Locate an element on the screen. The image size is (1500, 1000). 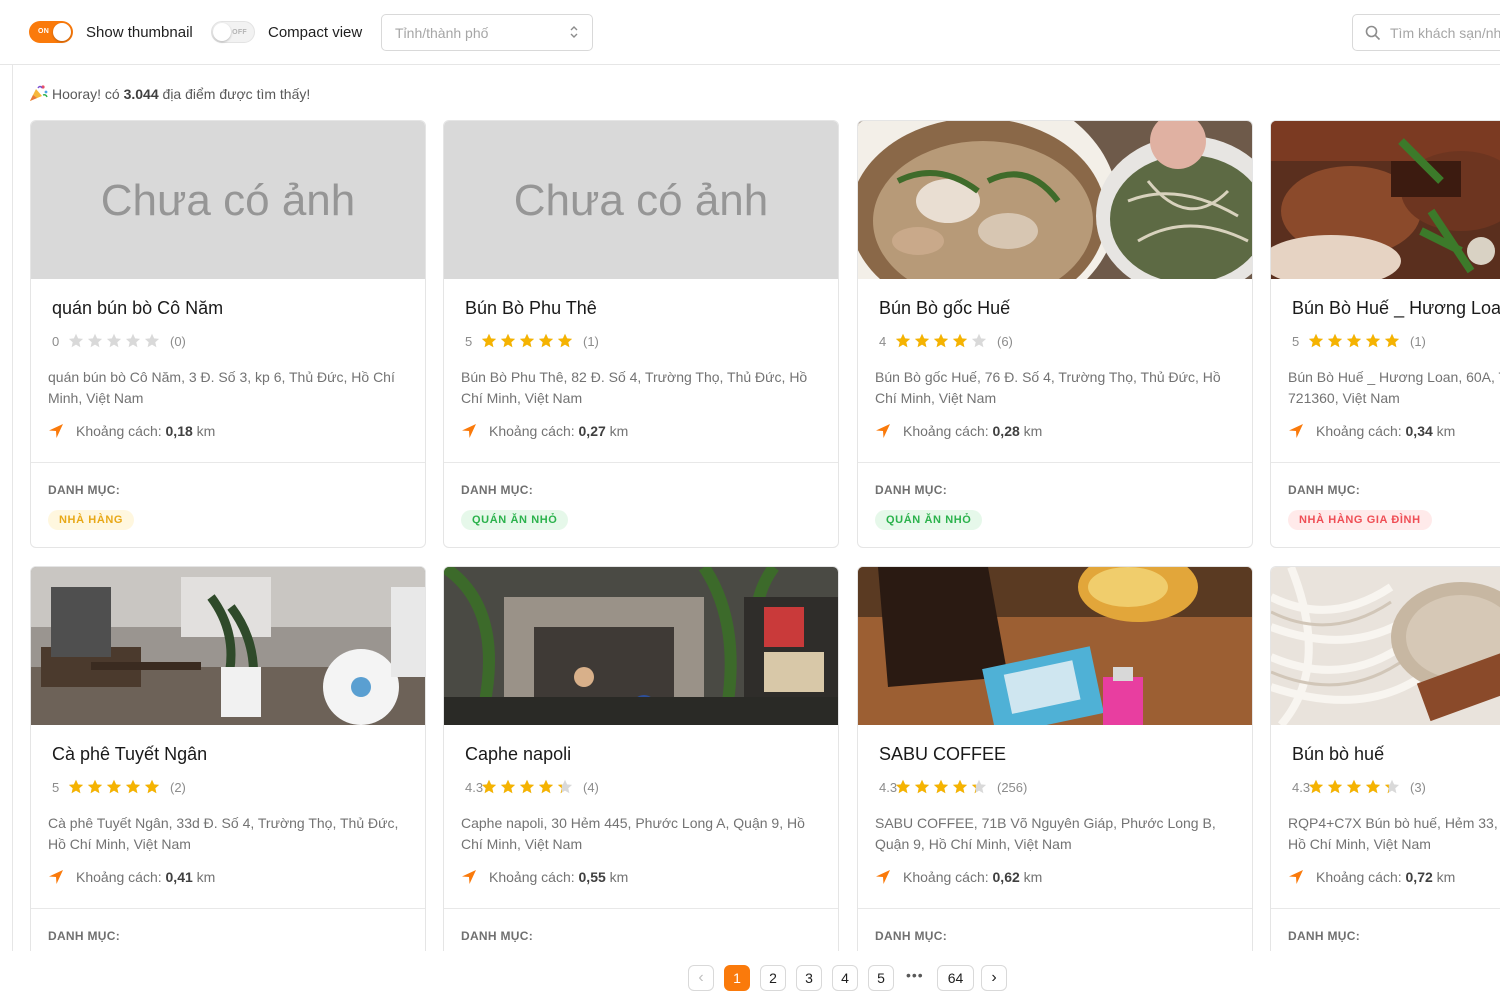
page-button-2: 2 is located at coordinates (773, 978).